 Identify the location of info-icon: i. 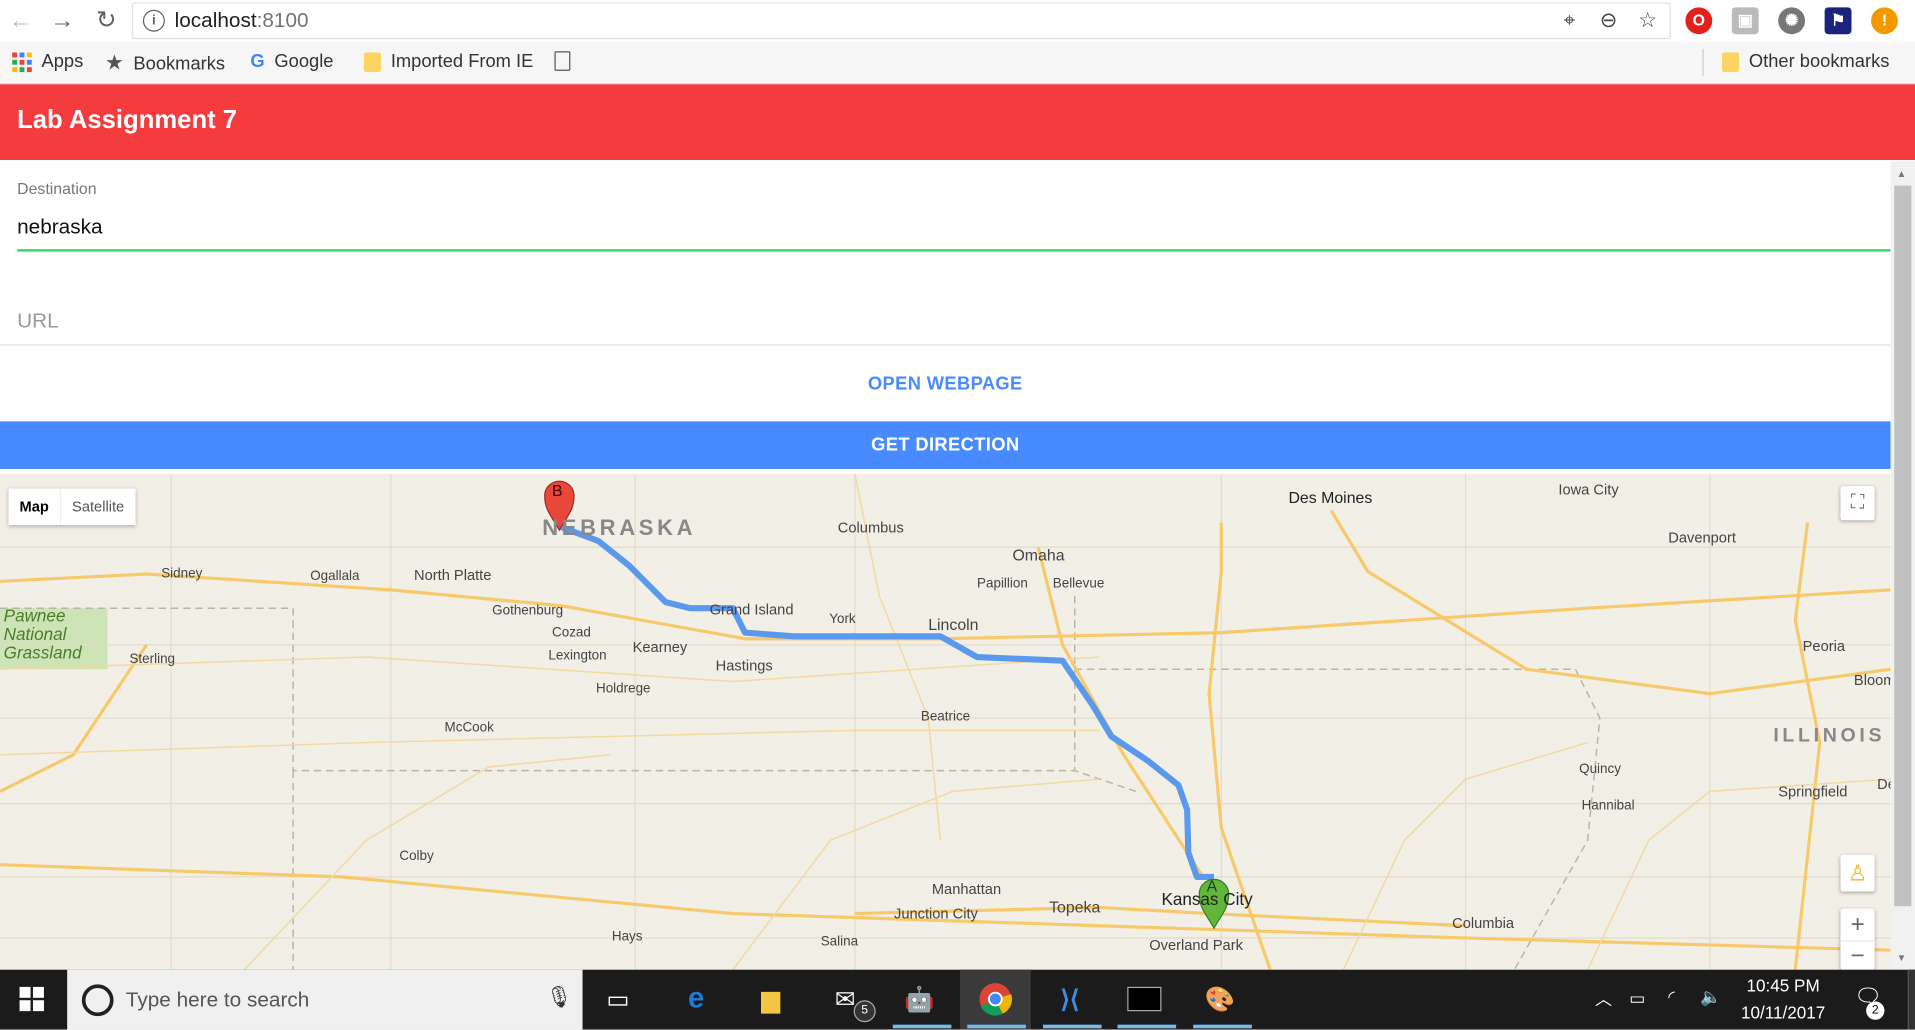
(153, 20).